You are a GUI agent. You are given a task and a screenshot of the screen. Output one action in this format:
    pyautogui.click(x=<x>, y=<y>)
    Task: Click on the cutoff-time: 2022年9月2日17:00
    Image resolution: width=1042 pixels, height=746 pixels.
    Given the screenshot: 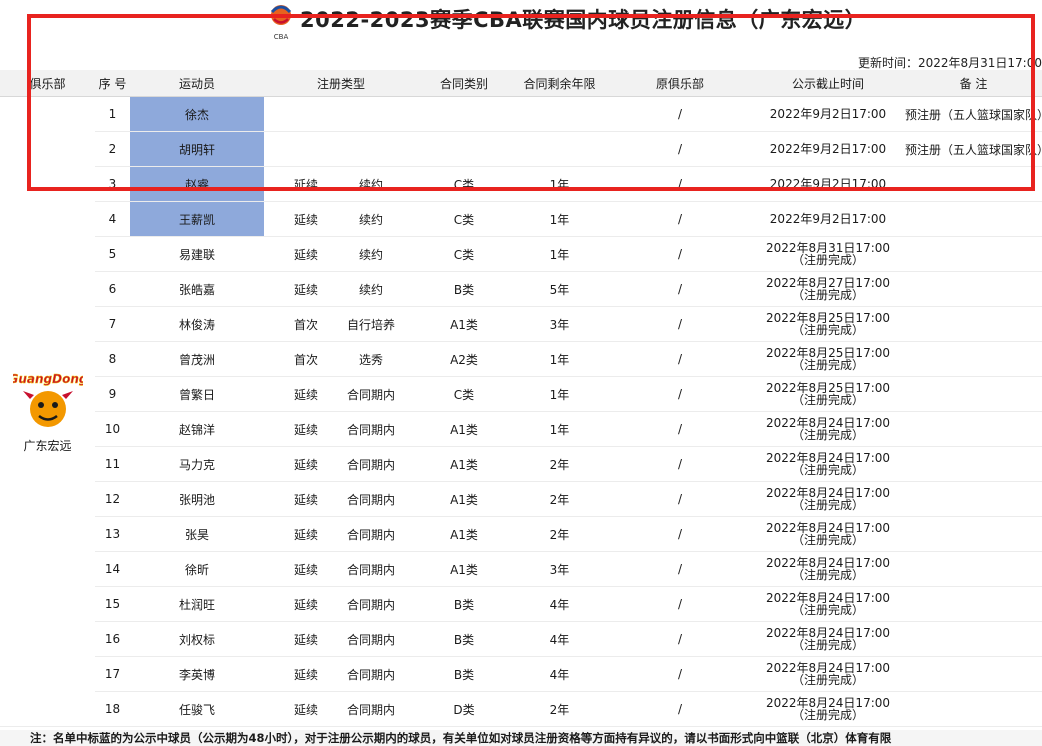 What is the action you would take?
    pyautogui.click(x=828, y=114)
    